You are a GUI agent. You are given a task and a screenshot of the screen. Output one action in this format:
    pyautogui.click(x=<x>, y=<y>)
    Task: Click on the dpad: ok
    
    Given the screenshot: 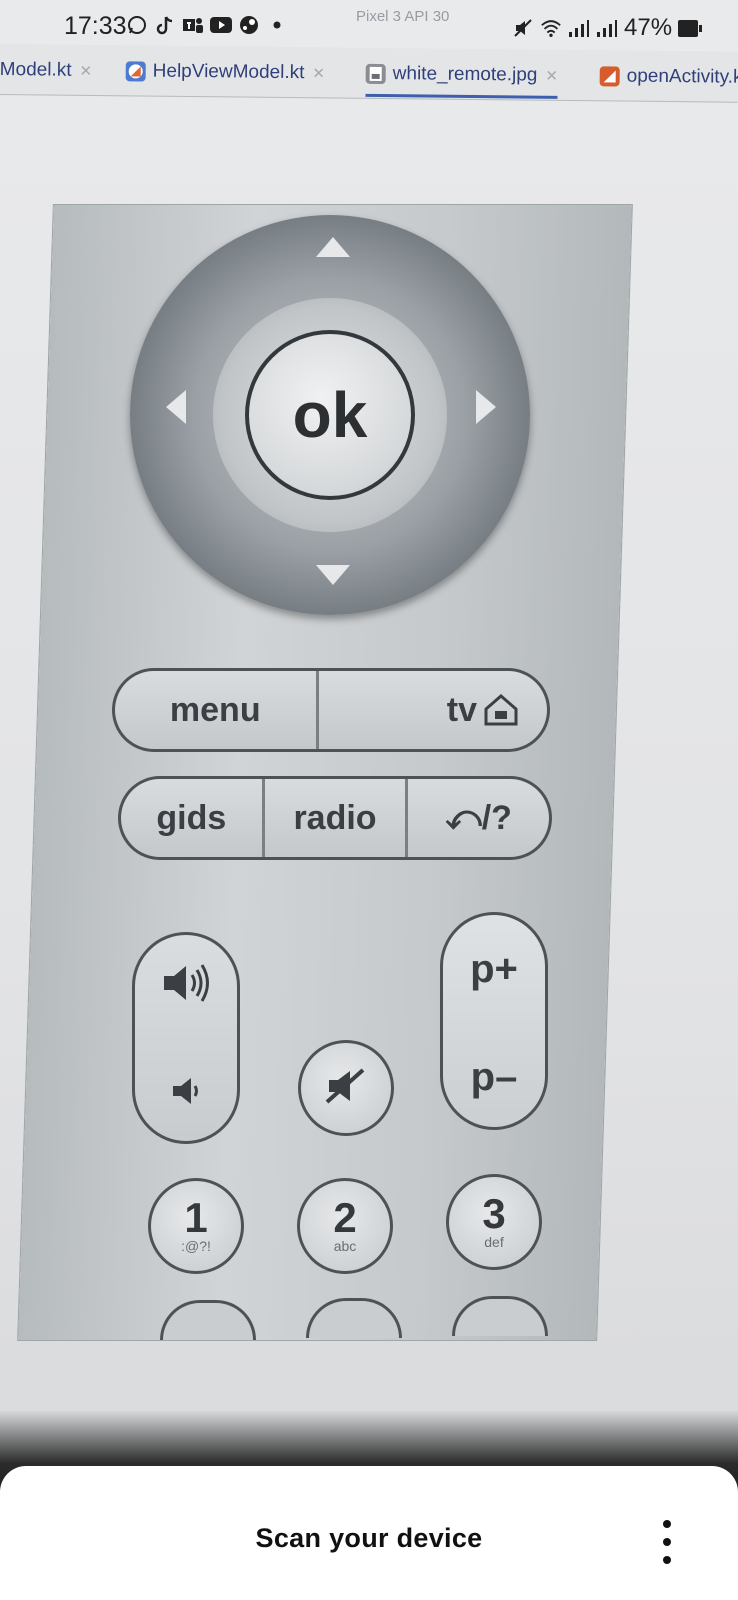 What is the action you would take?
    pyautogui.click(x=330, y=415)
    